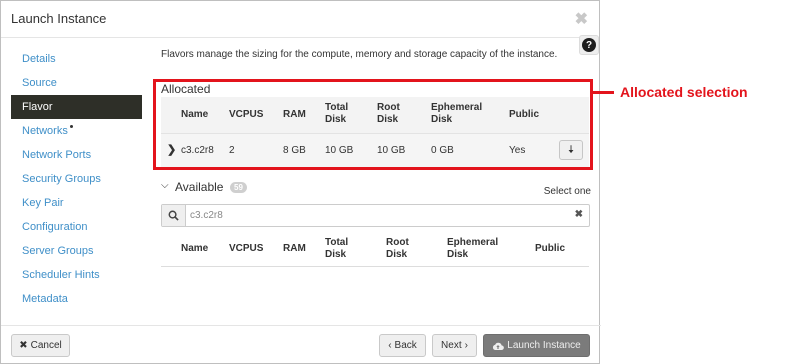 This screenshot has width=800, height=364. I want to click on sidebar-item-label: Details, so click(39, 59).